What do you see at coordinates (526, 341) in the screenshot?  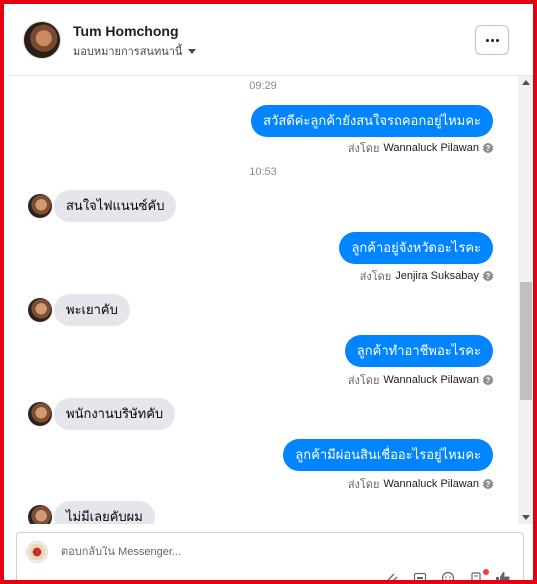 I see `scrollbar-thumb` at bounding box center [526, 341].